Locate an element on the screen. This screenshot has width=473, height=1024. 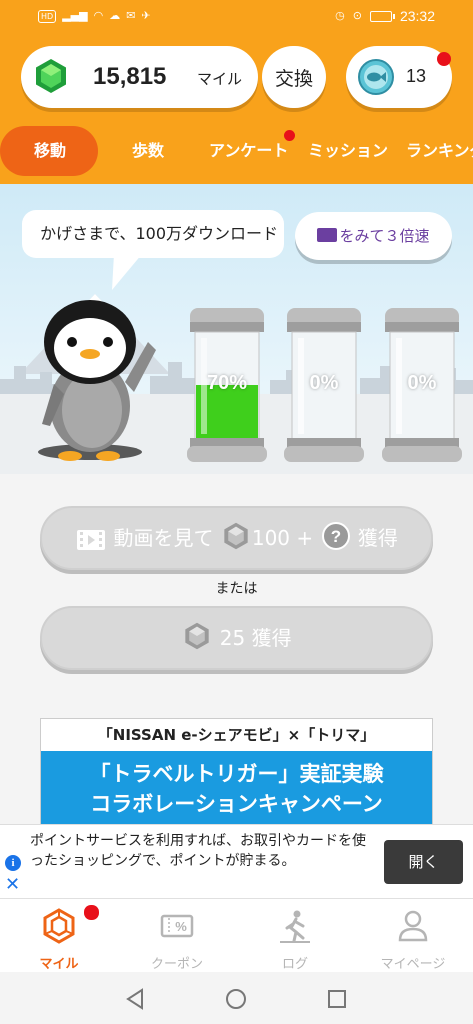
banner-line-1: 「トラベルトリガー」実証実験 is located at coordinates (236, 774).